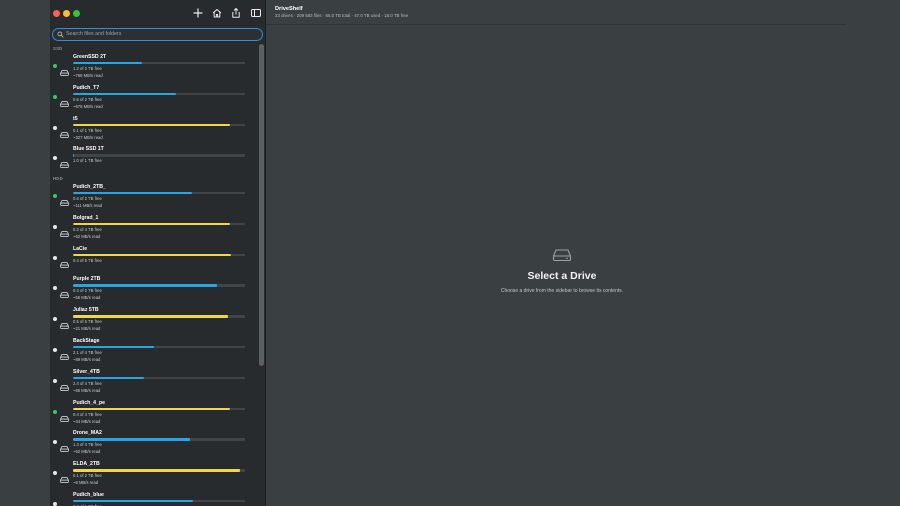 The image size is (900, 506). What do you see at coordinates (88, 149) in the screenshot?
I see `drive-name: Blue SSD 1T` at bounding box center [88, 149].